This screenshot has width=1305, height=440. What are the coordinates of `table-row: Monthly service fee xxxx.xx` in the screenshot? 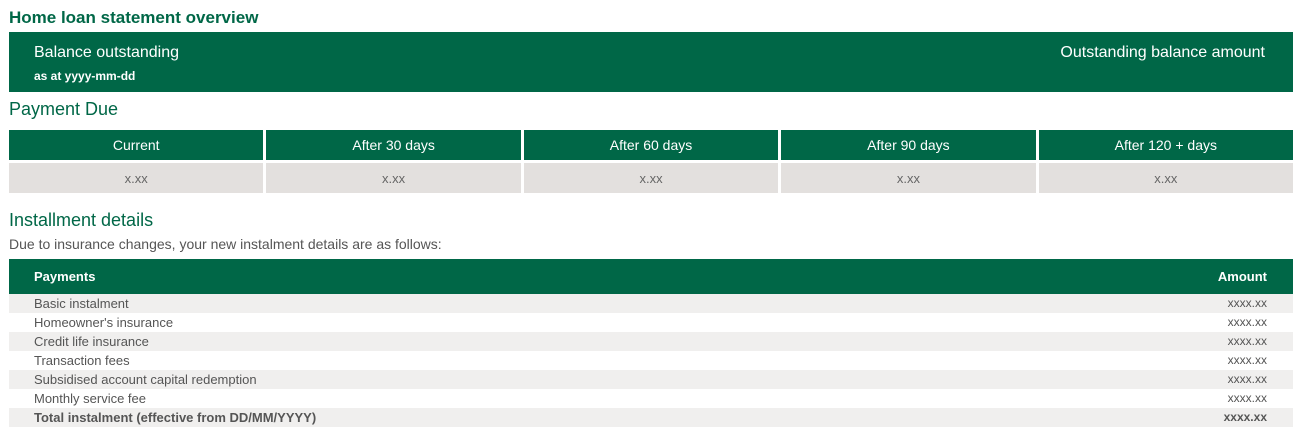 It's located at (651, 398).